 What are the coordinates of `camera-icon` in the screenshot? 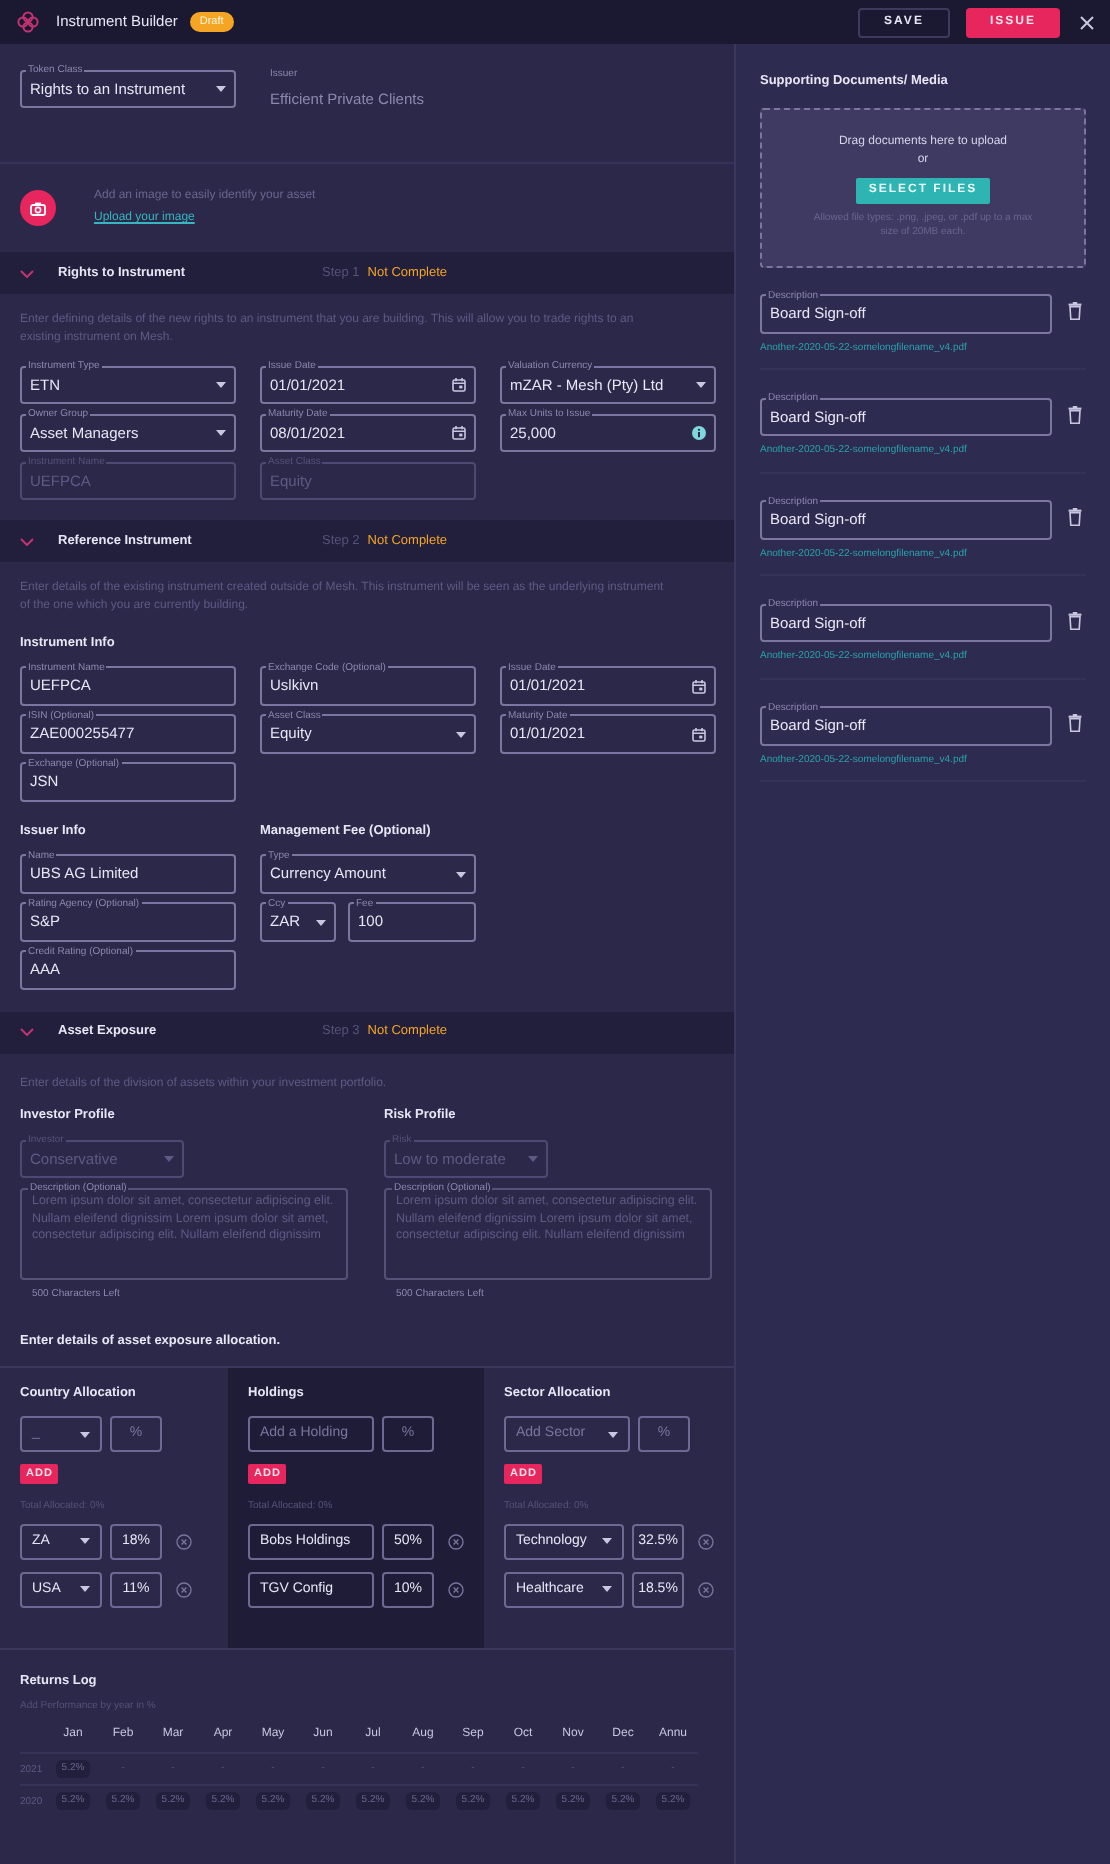 It's located at (38, 208).